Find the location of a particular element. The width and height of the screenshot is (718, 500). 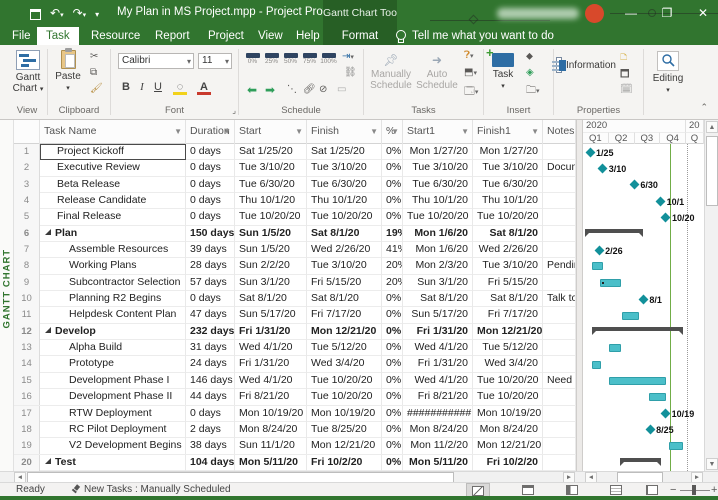

cell-duration: 38 days is located at coordinates (210, 446).